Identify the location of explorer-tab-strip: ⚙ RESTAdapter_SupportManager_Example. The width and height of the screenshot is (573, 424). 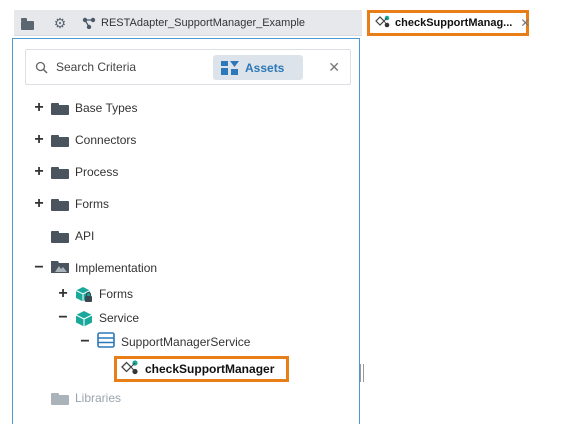
(188, 23).